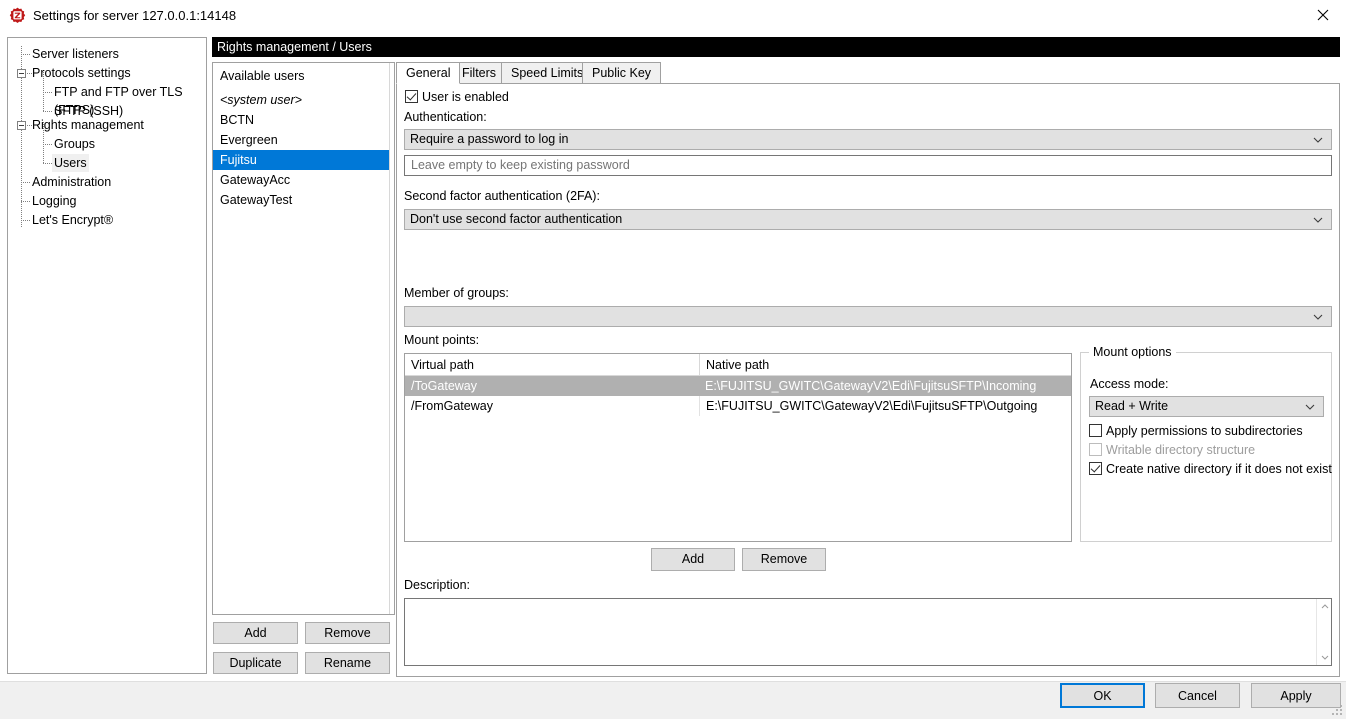  What do you see at coordinates (1181, 450) in the screenshot?
I see `writable-directory-structure-label: Writable directory structure` at bounding box center [1181, 450].